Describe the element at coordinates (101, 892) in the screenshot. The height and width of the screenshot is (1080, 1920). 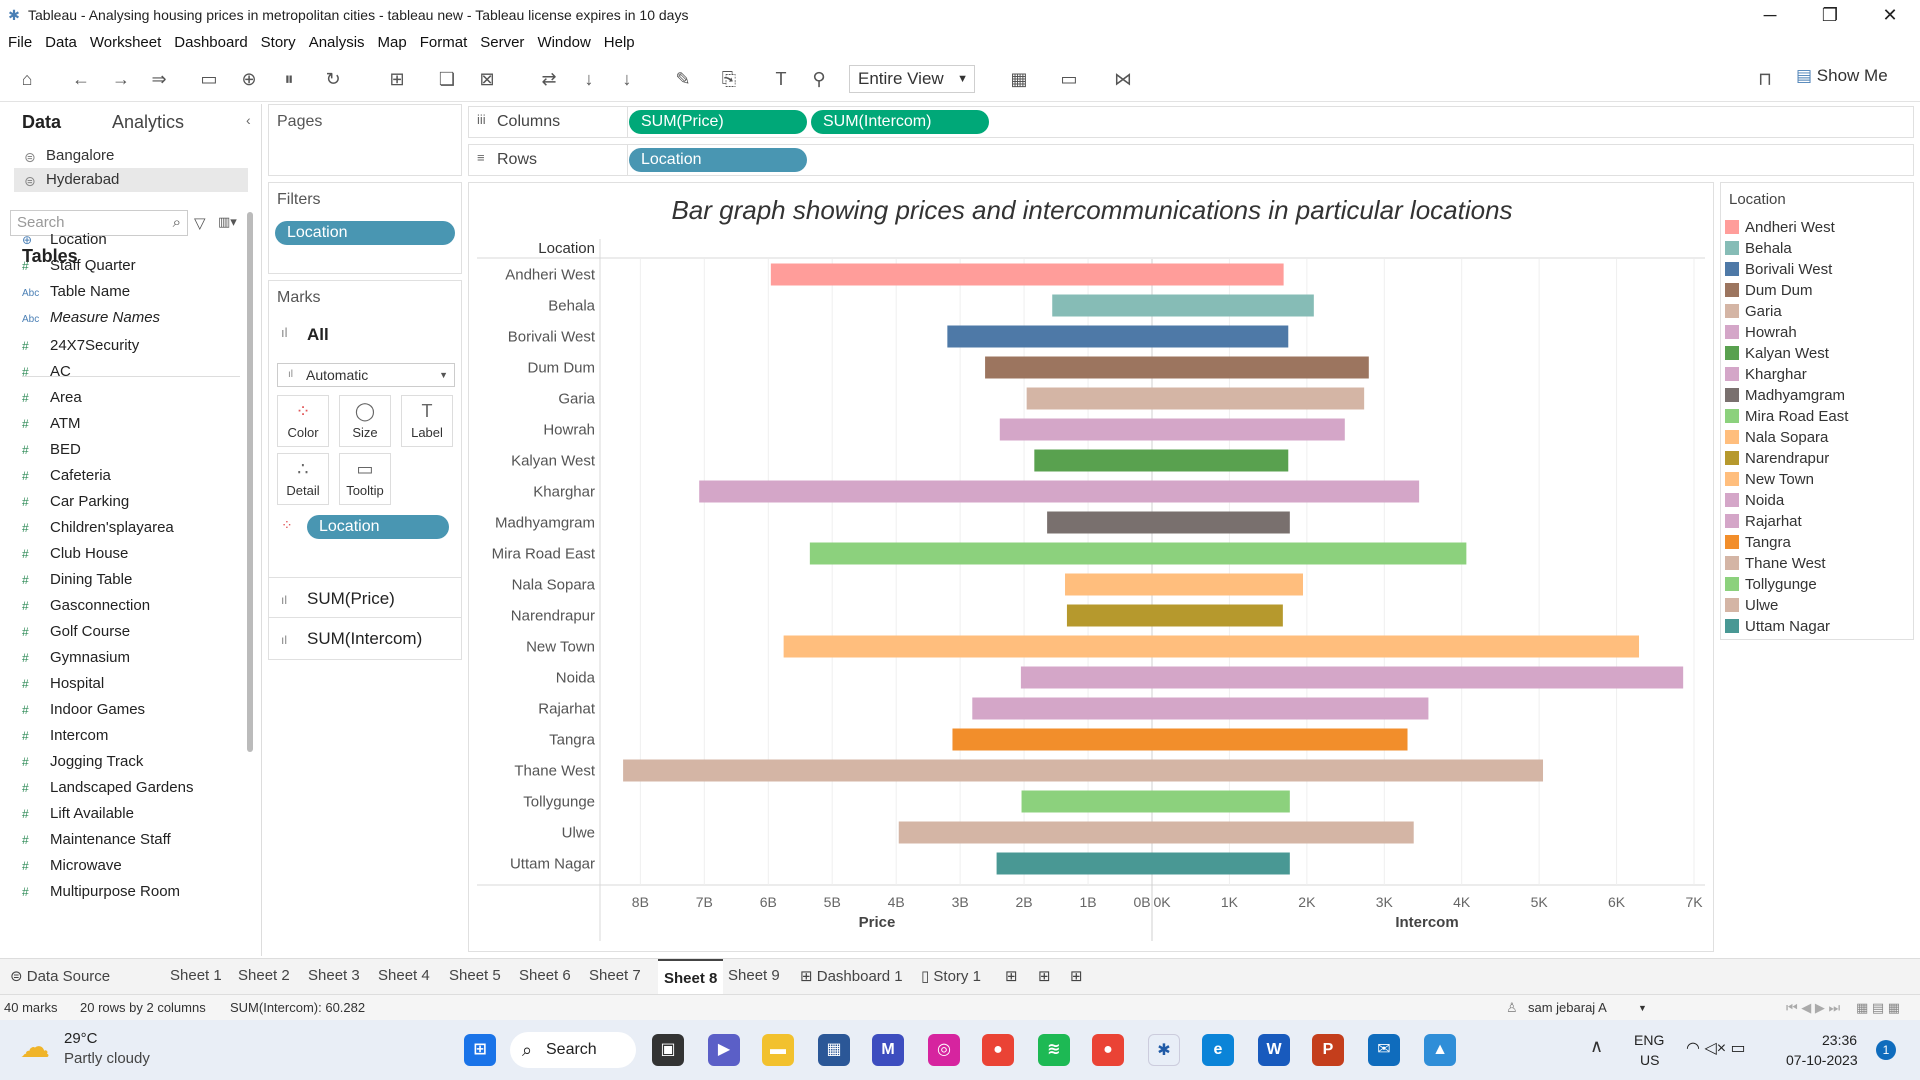
I see `field-item: # Multipurpose Room` at that location.